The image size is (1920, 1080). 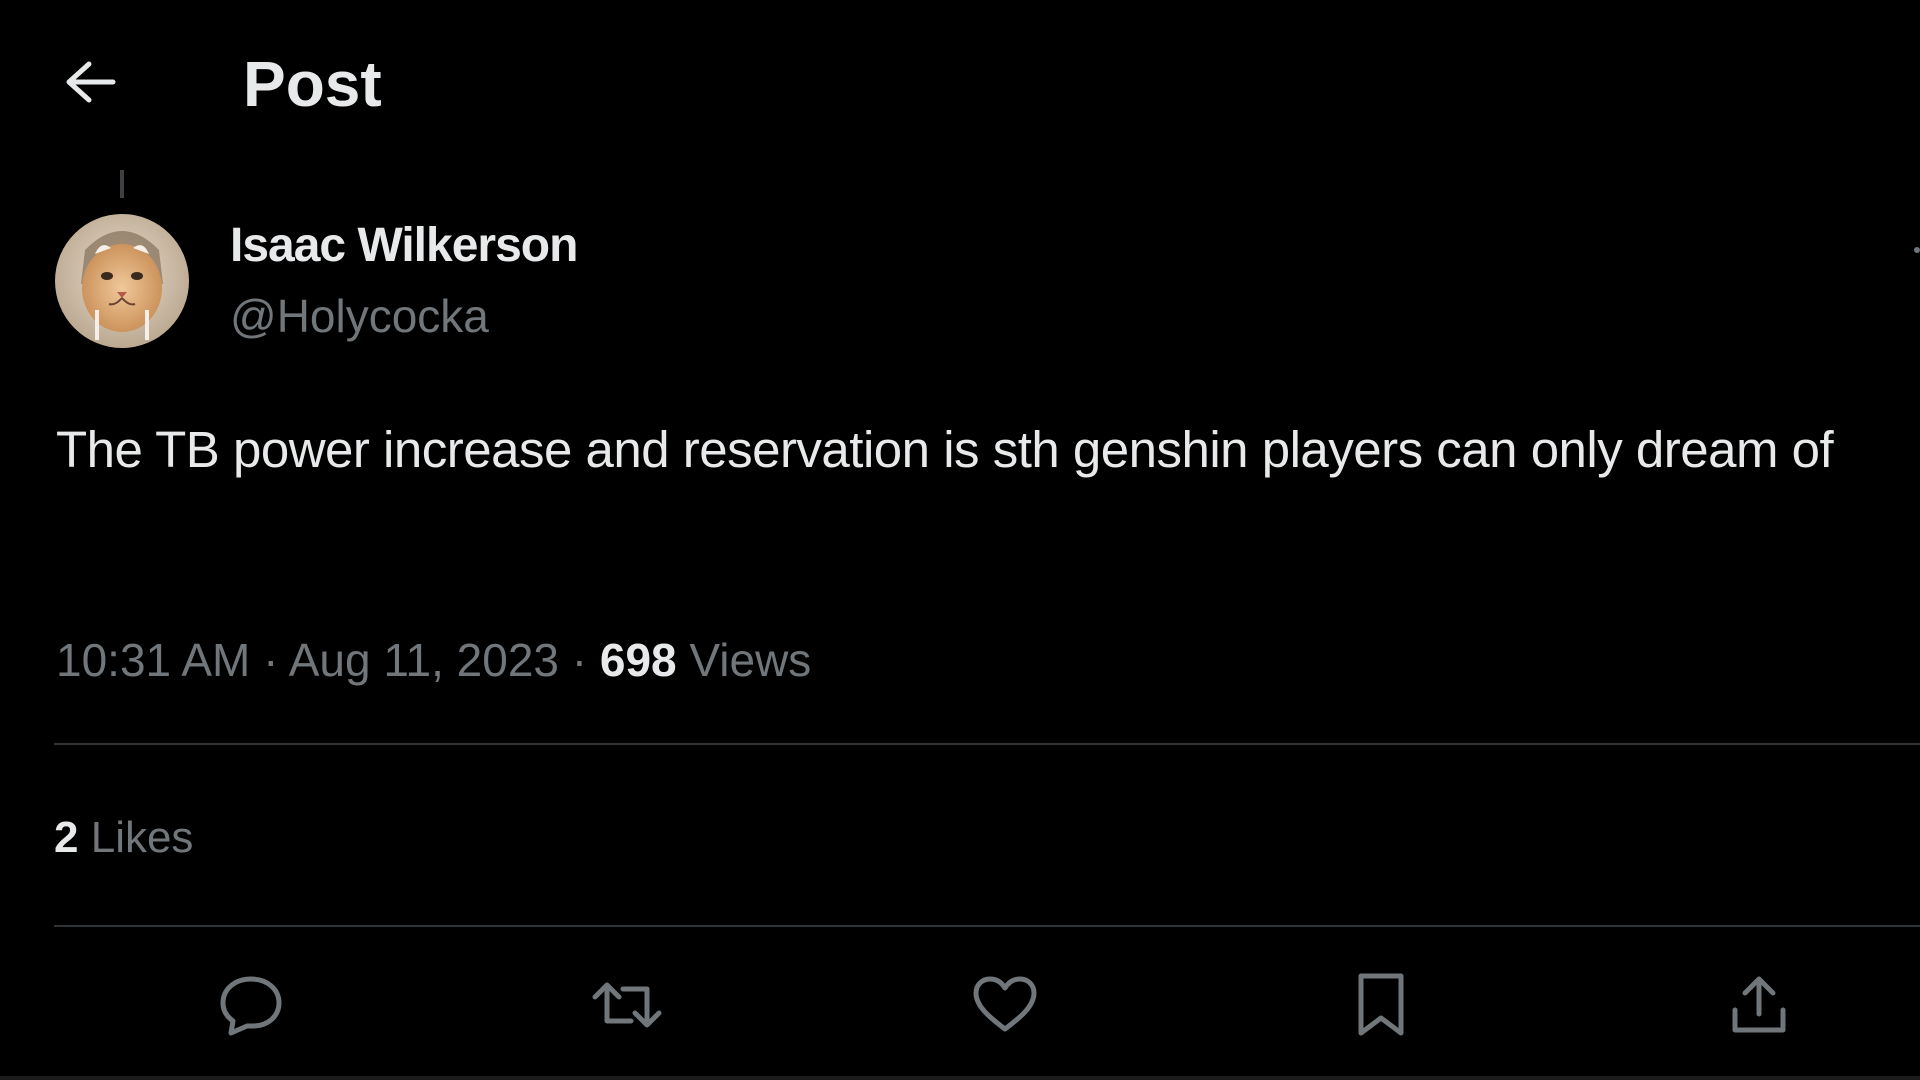 What do you see at coordinates (960, 1078) in the screenshot?
I see `bottom-edge` at bounding box center [960, 1078].